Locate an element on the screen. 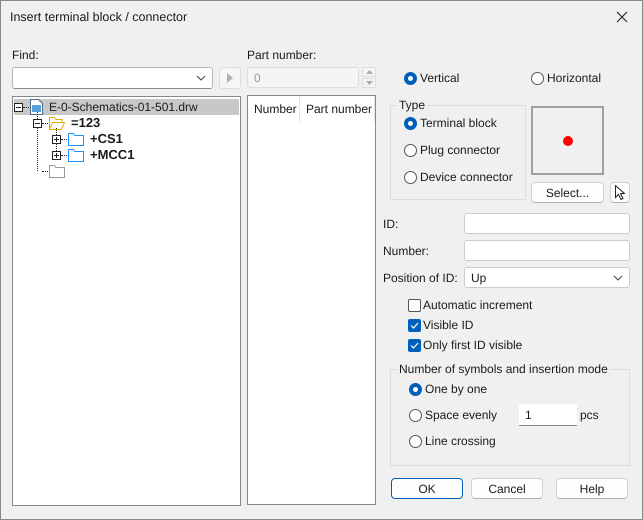  find-combo is located at coordinates (112, 78).